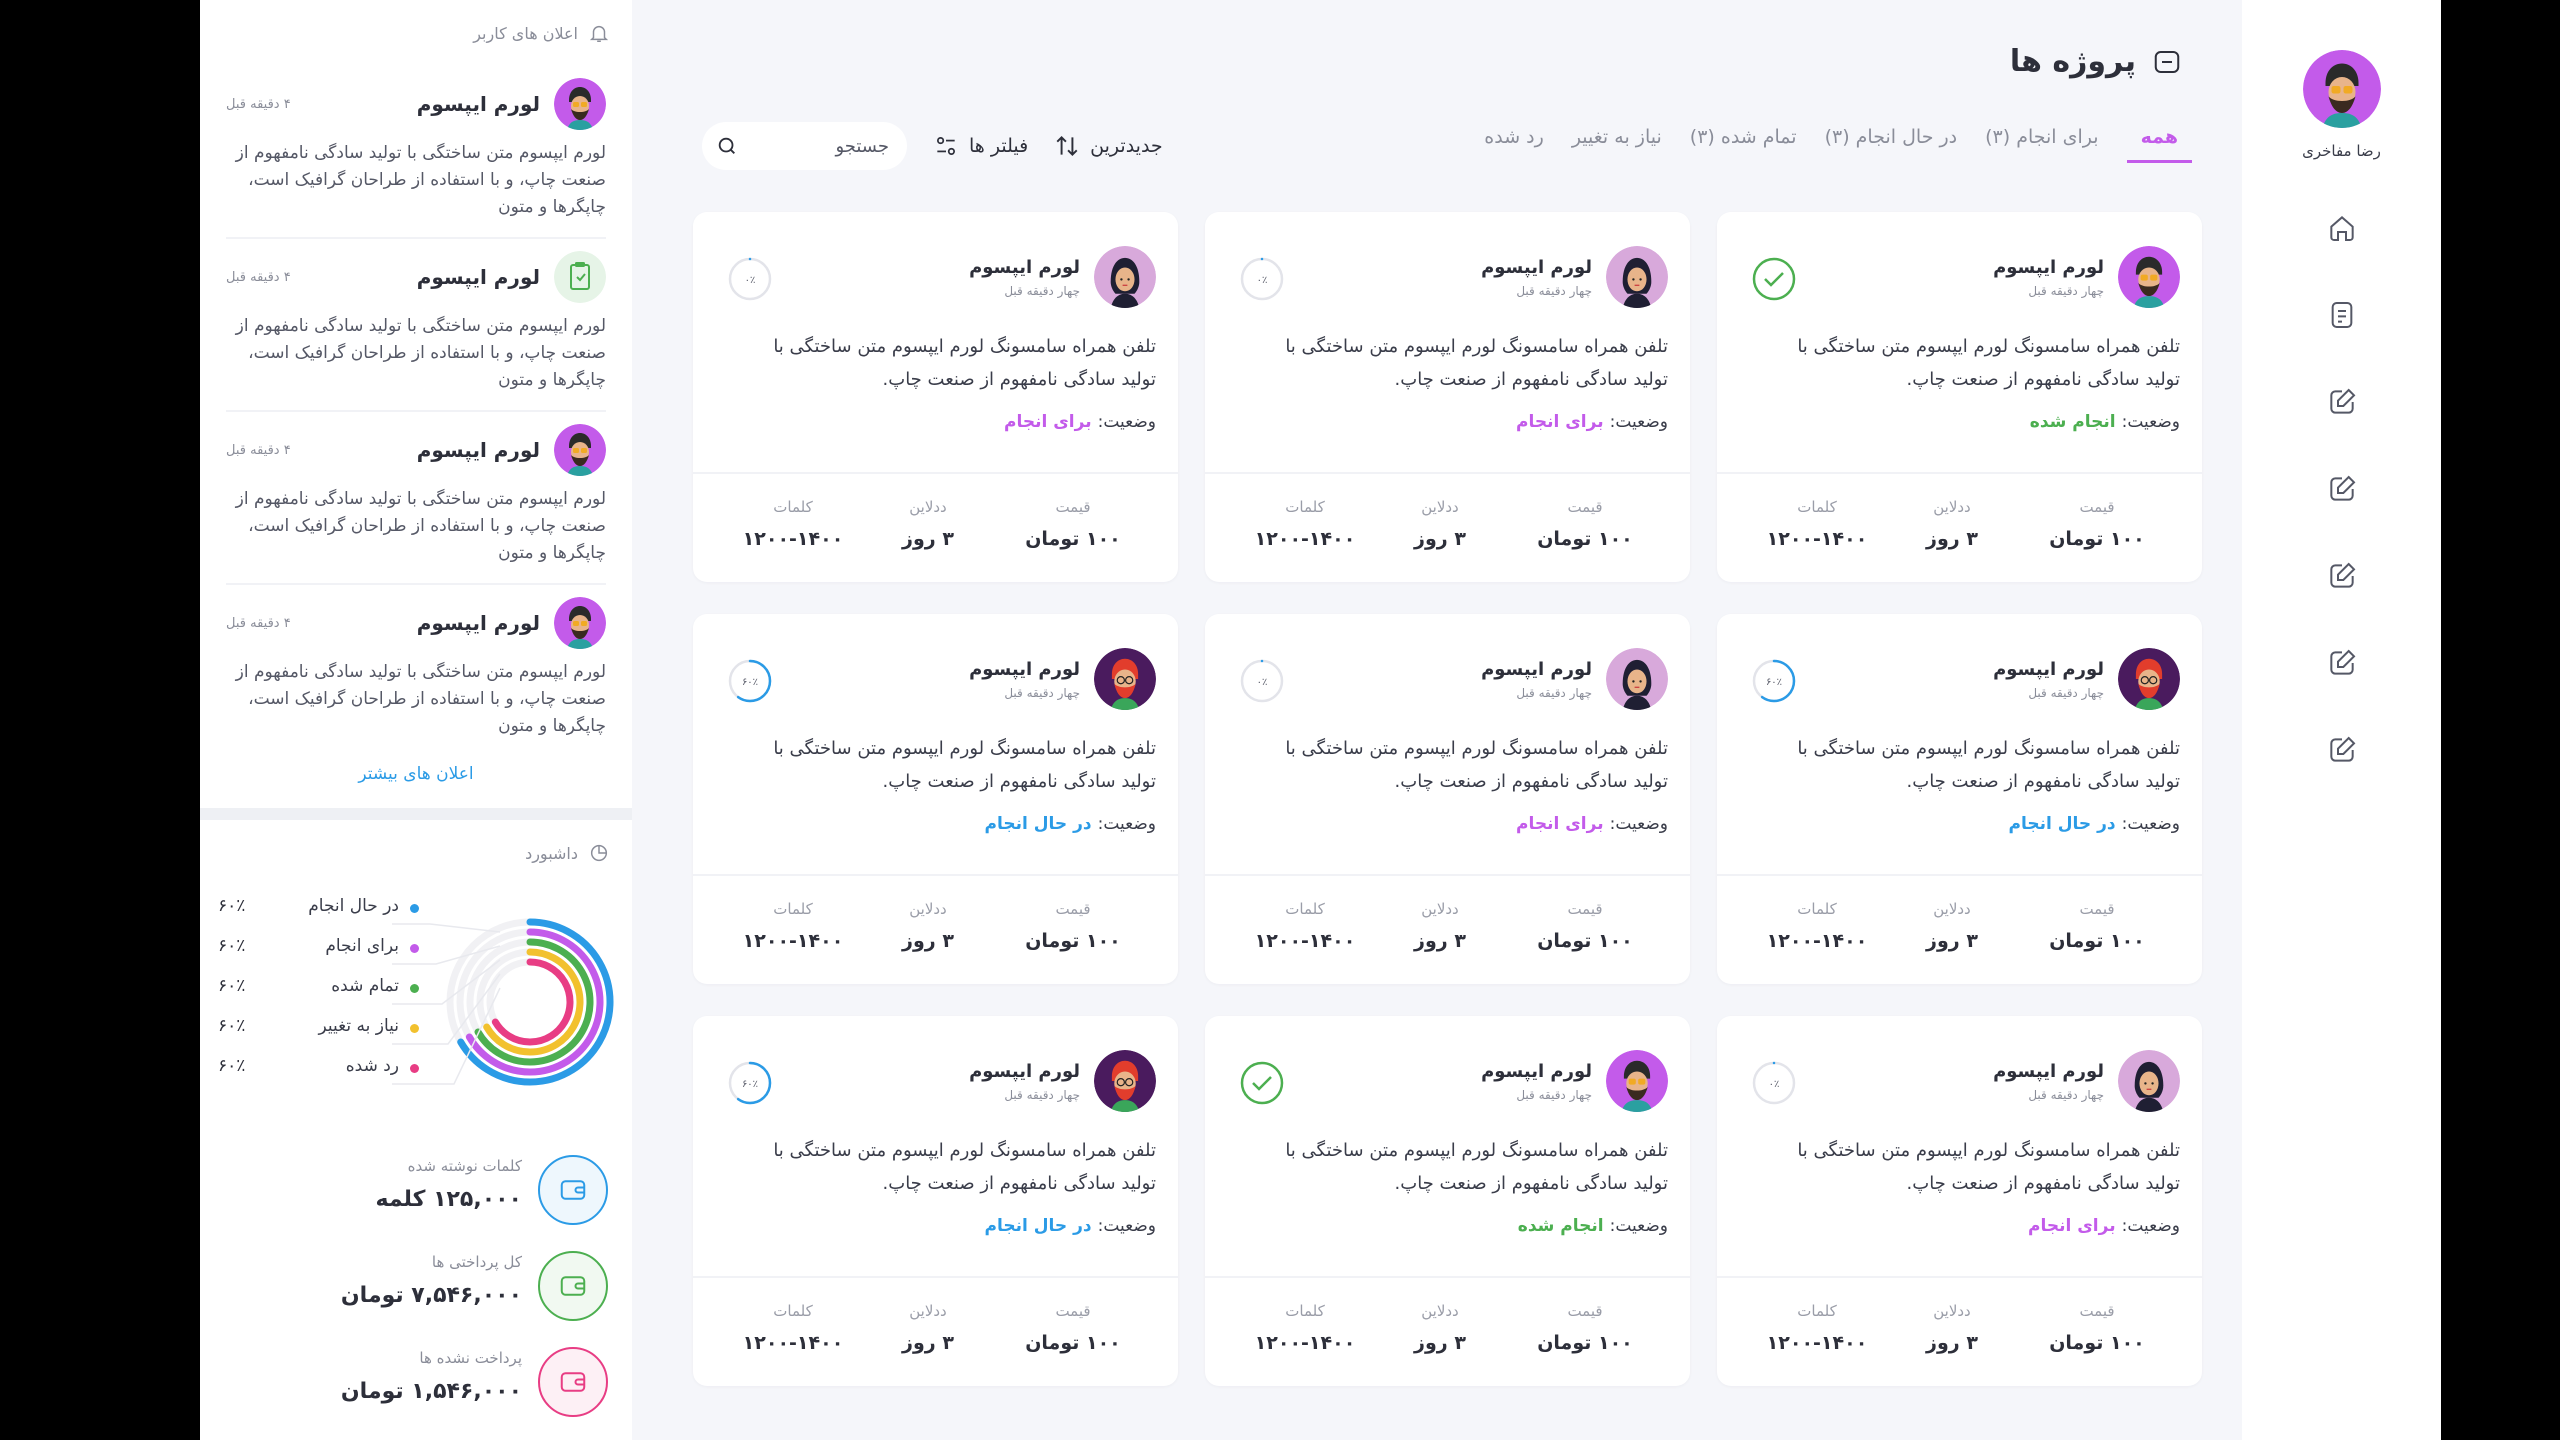 The height and width of the screenshot is (1440, 2560). Describe the element at coordinates (1891, 144) in the screenshot. I see `tab-2: در حال انجام (۳)` at that location.